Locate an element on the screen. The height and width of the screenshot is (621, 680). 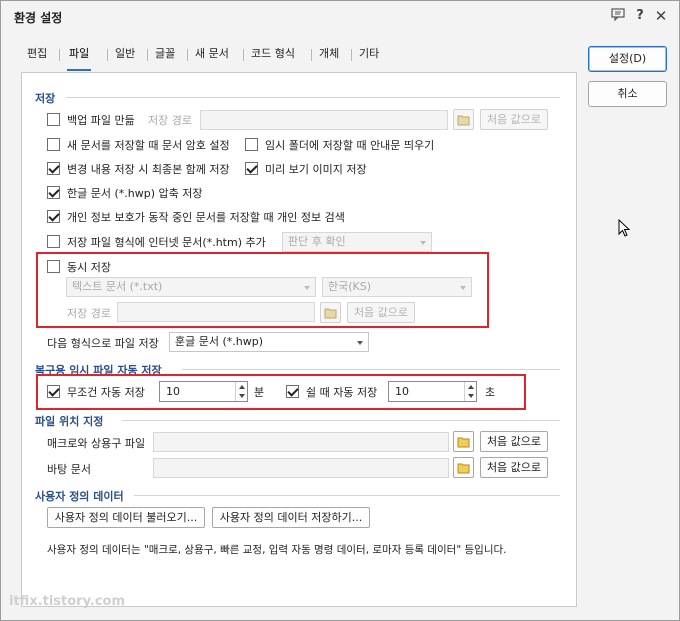
unconditional-autosave-unit: 분 is located at coordinates (259, 392).